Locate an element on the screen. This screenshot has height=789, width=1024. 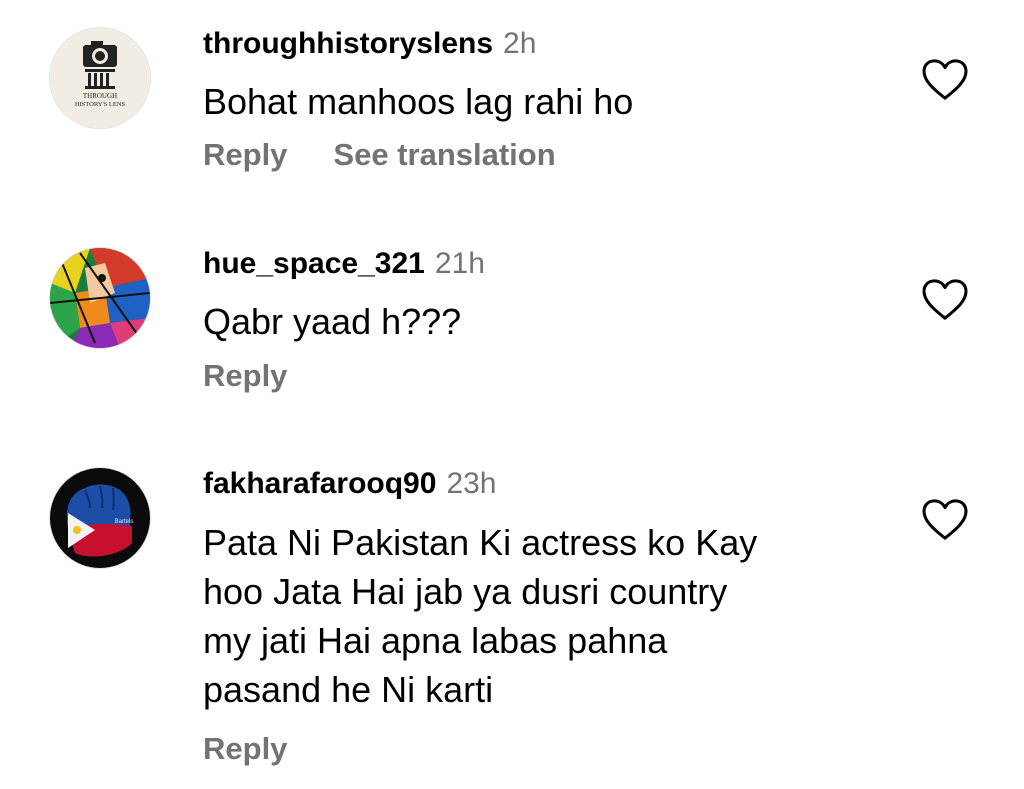
svg-text: Bartels is located at coordinates (124, 522).